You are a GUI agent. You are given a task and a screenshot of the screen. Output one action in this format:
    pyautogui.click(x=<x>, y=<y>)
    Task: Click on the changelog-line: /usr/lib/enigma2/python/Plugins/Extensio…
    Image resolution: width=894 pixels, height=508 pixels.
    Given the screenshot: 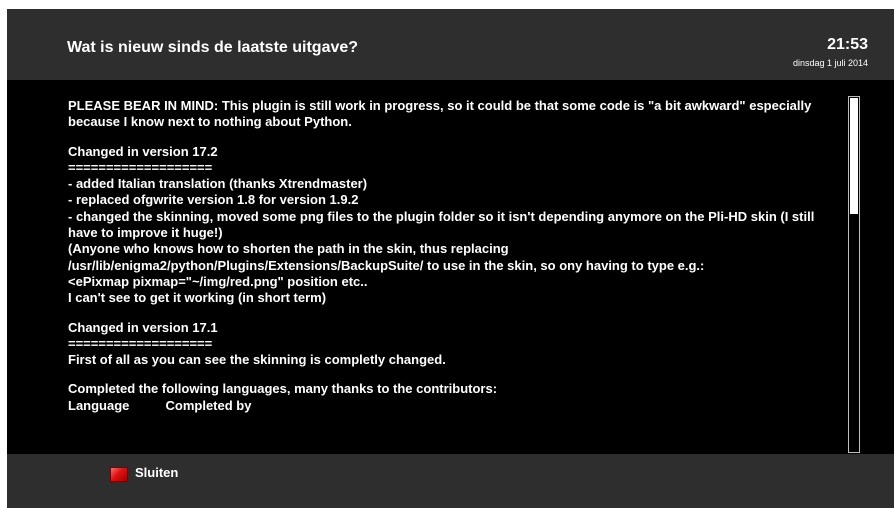 What is the action you would take?
    pyautogui.click(x=386, y=265)
    